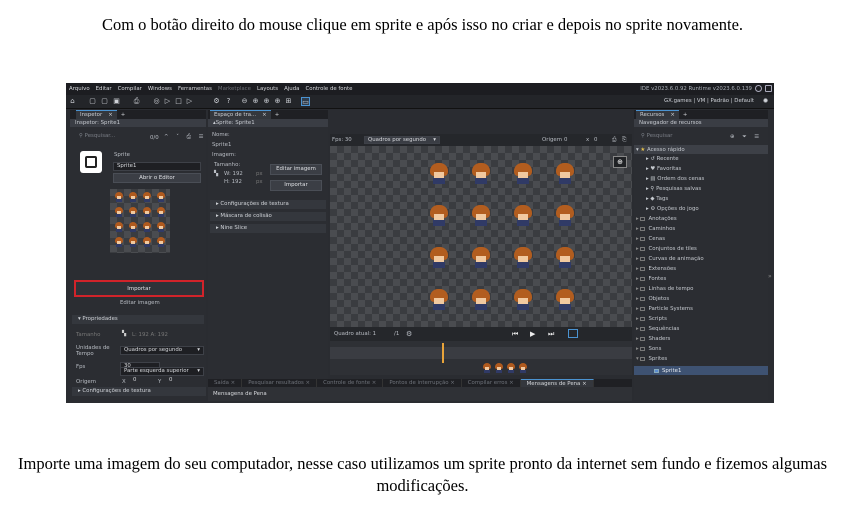  What do you see at coordinates (104, 101) in the screenshot?
I see `open-icon: ▢` at bounding box center [104, 101].